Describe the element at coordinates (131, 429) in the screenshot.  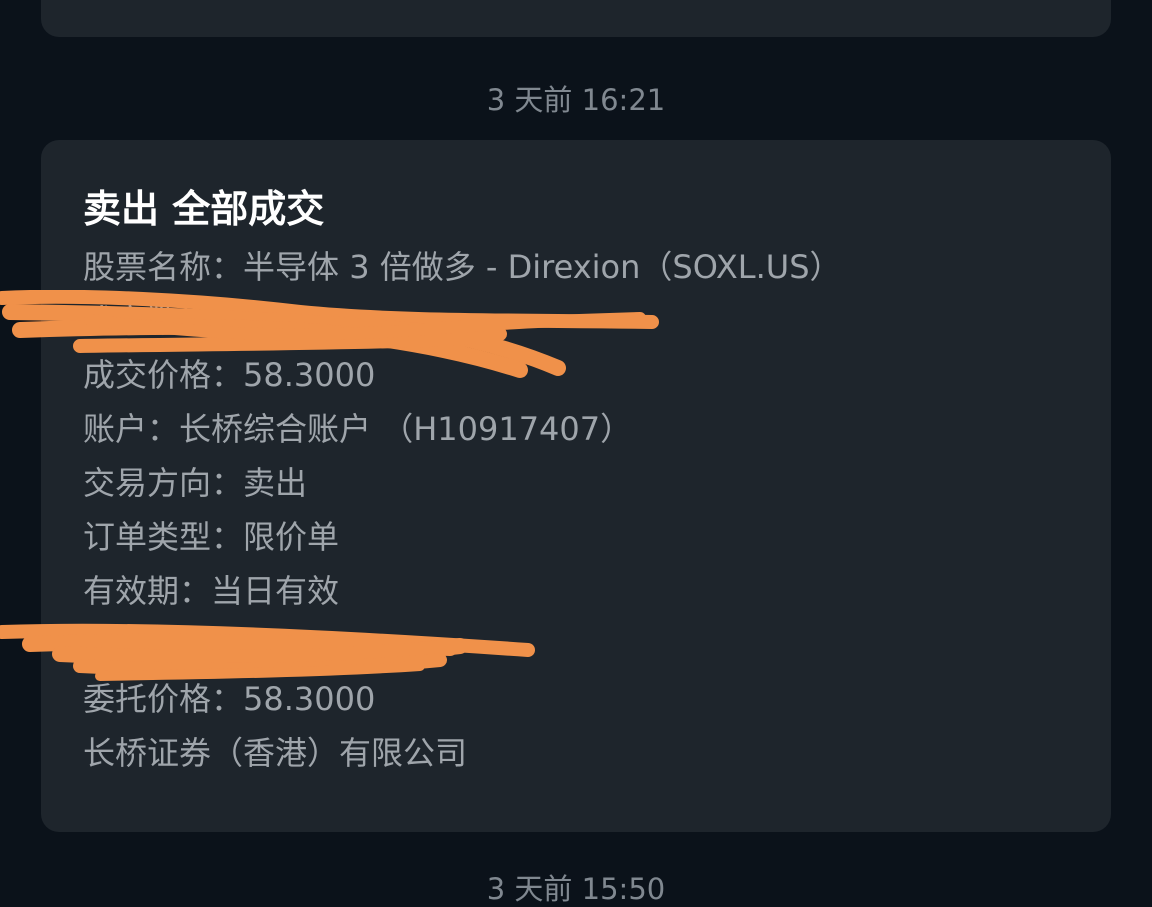
I see `row-label: 账户：` at that location.